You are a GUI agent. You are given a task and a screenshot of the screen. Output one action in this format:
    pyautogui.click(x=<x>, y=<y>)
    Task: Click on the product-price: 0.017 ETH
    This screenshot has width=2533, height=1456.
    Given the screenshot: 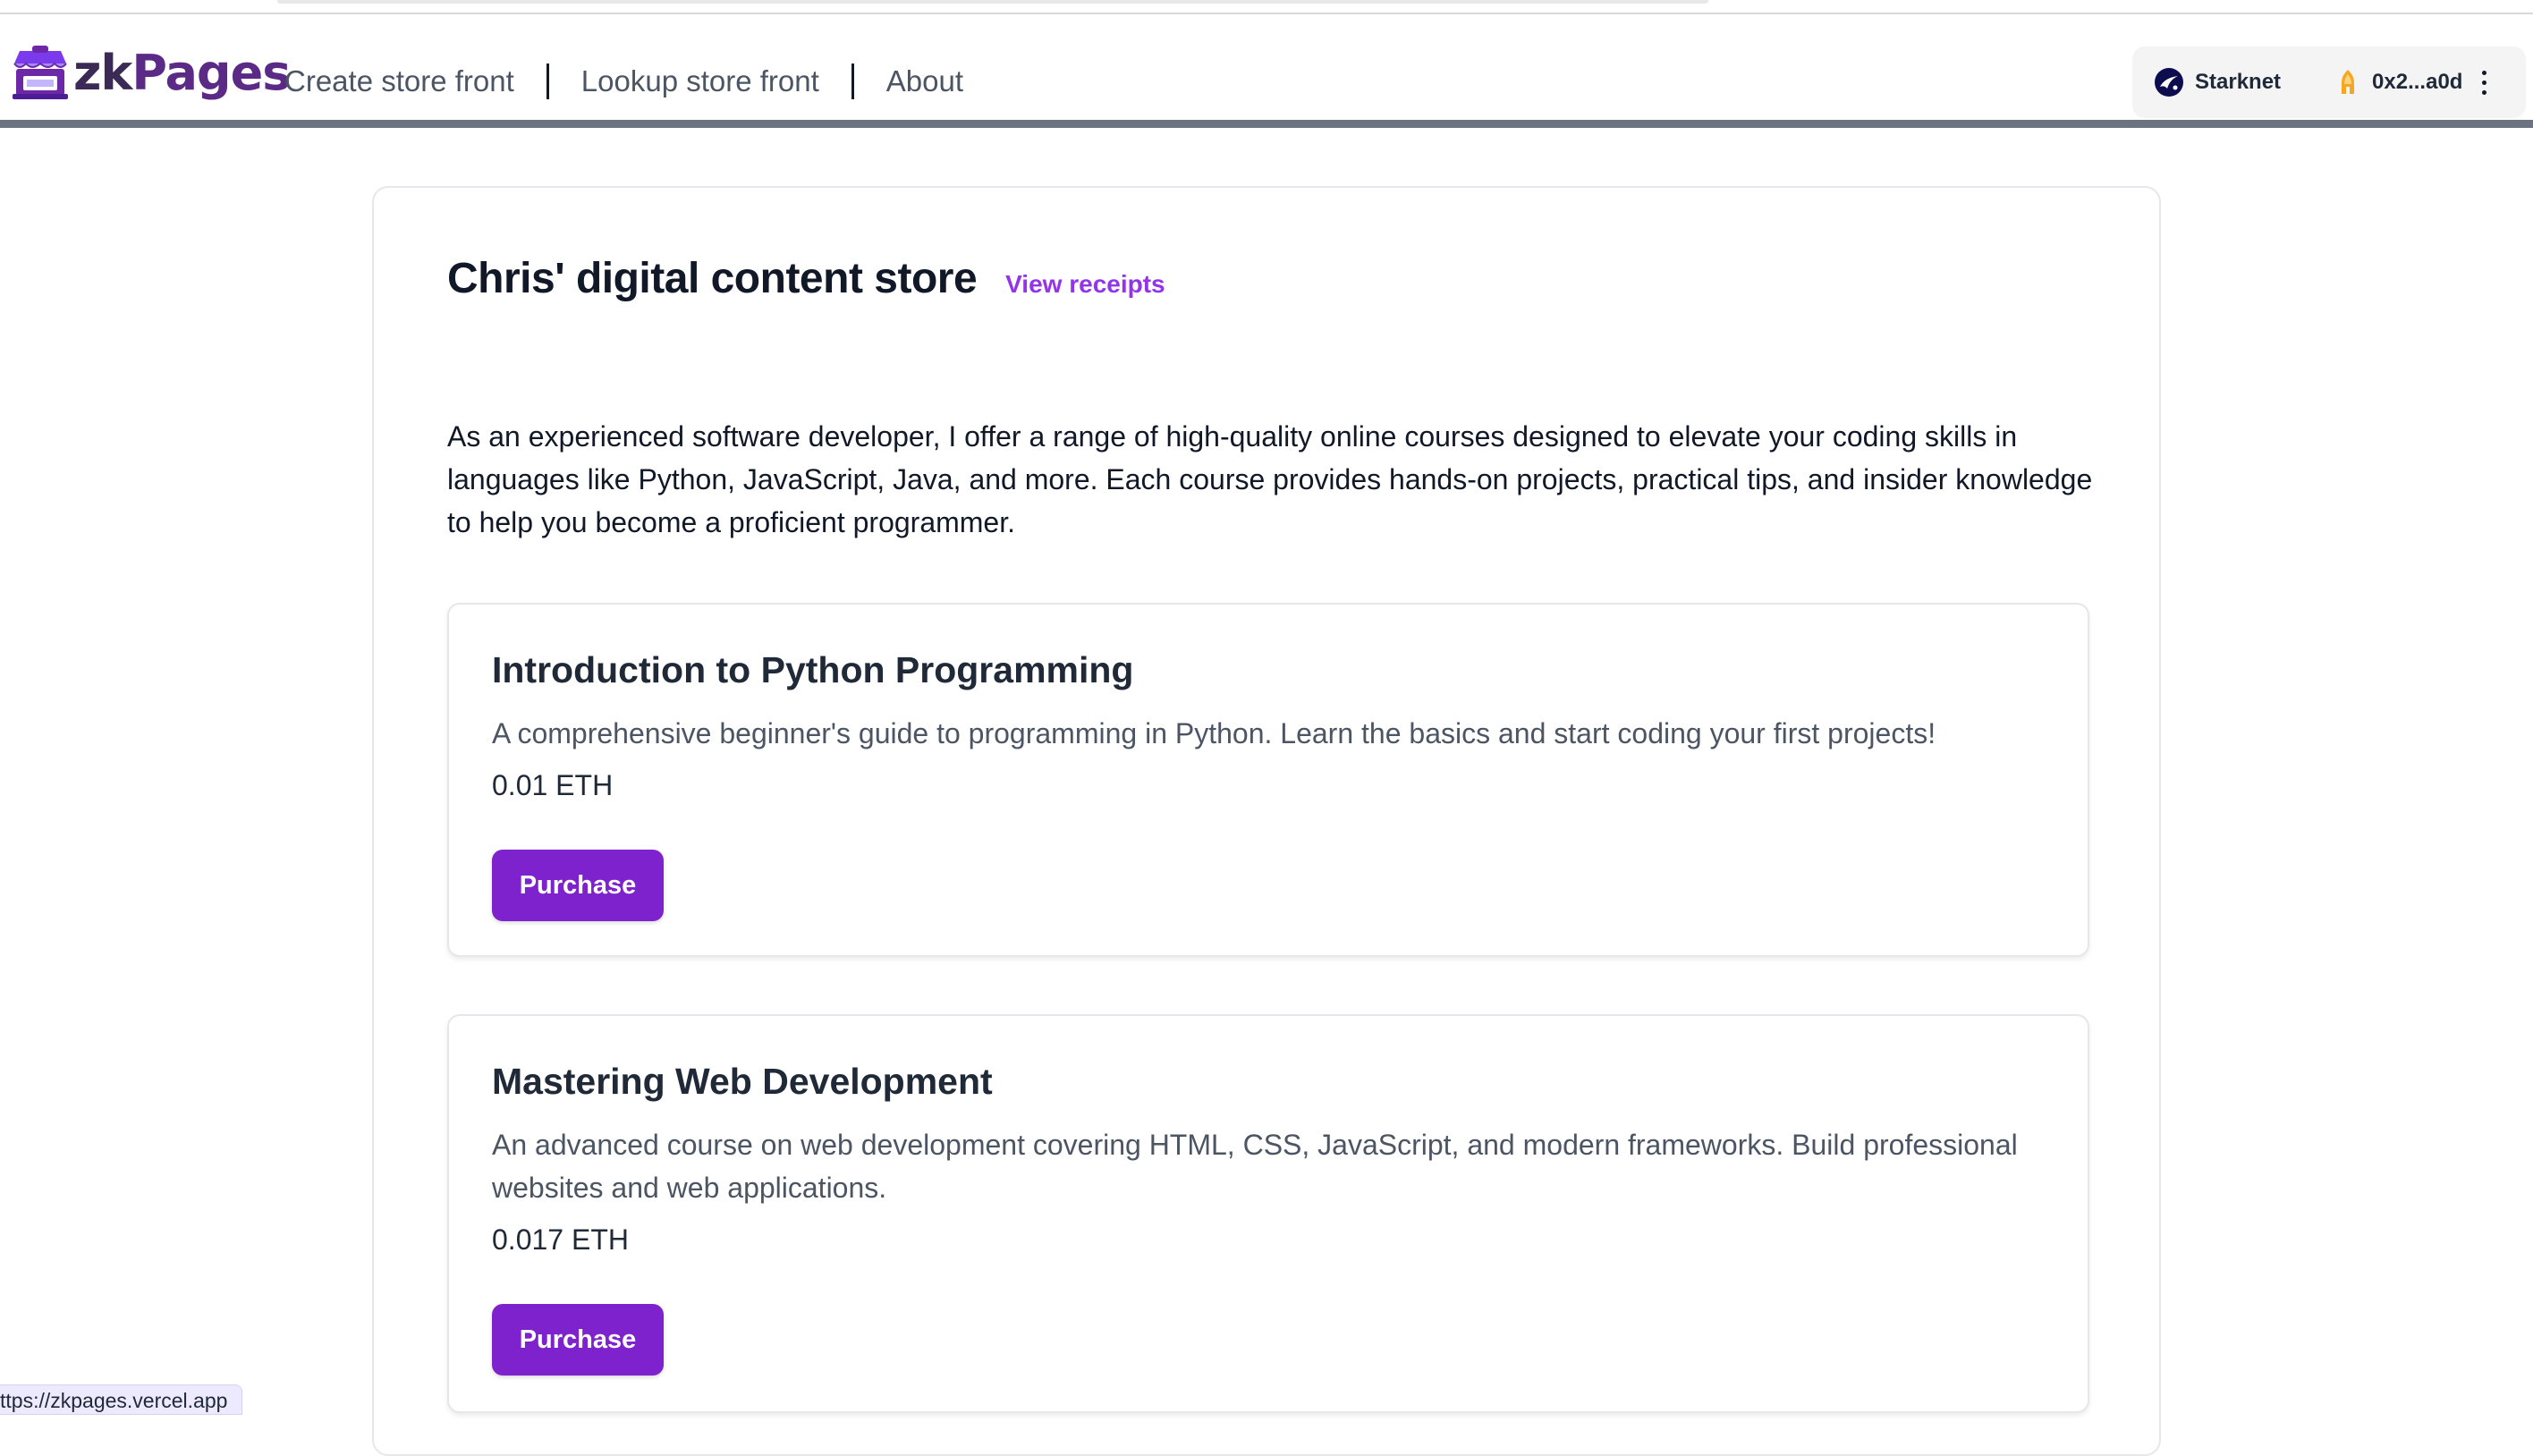 What is the action you would take?
    pyautogui.click(x=561, y=1239)
    